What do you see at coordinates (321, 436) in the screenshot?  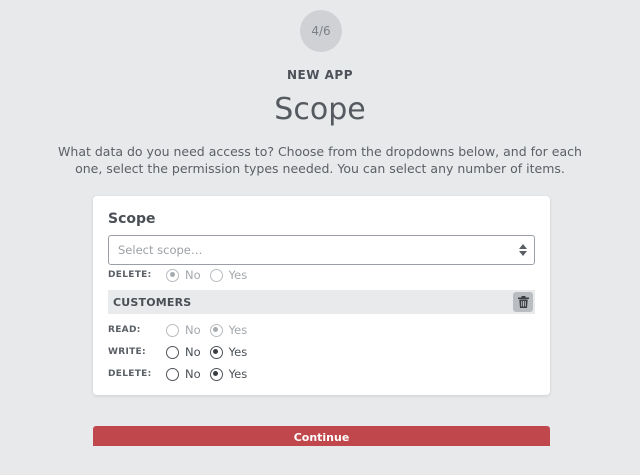 I see `continue-button: Continue` at bounding box center [321, 436].